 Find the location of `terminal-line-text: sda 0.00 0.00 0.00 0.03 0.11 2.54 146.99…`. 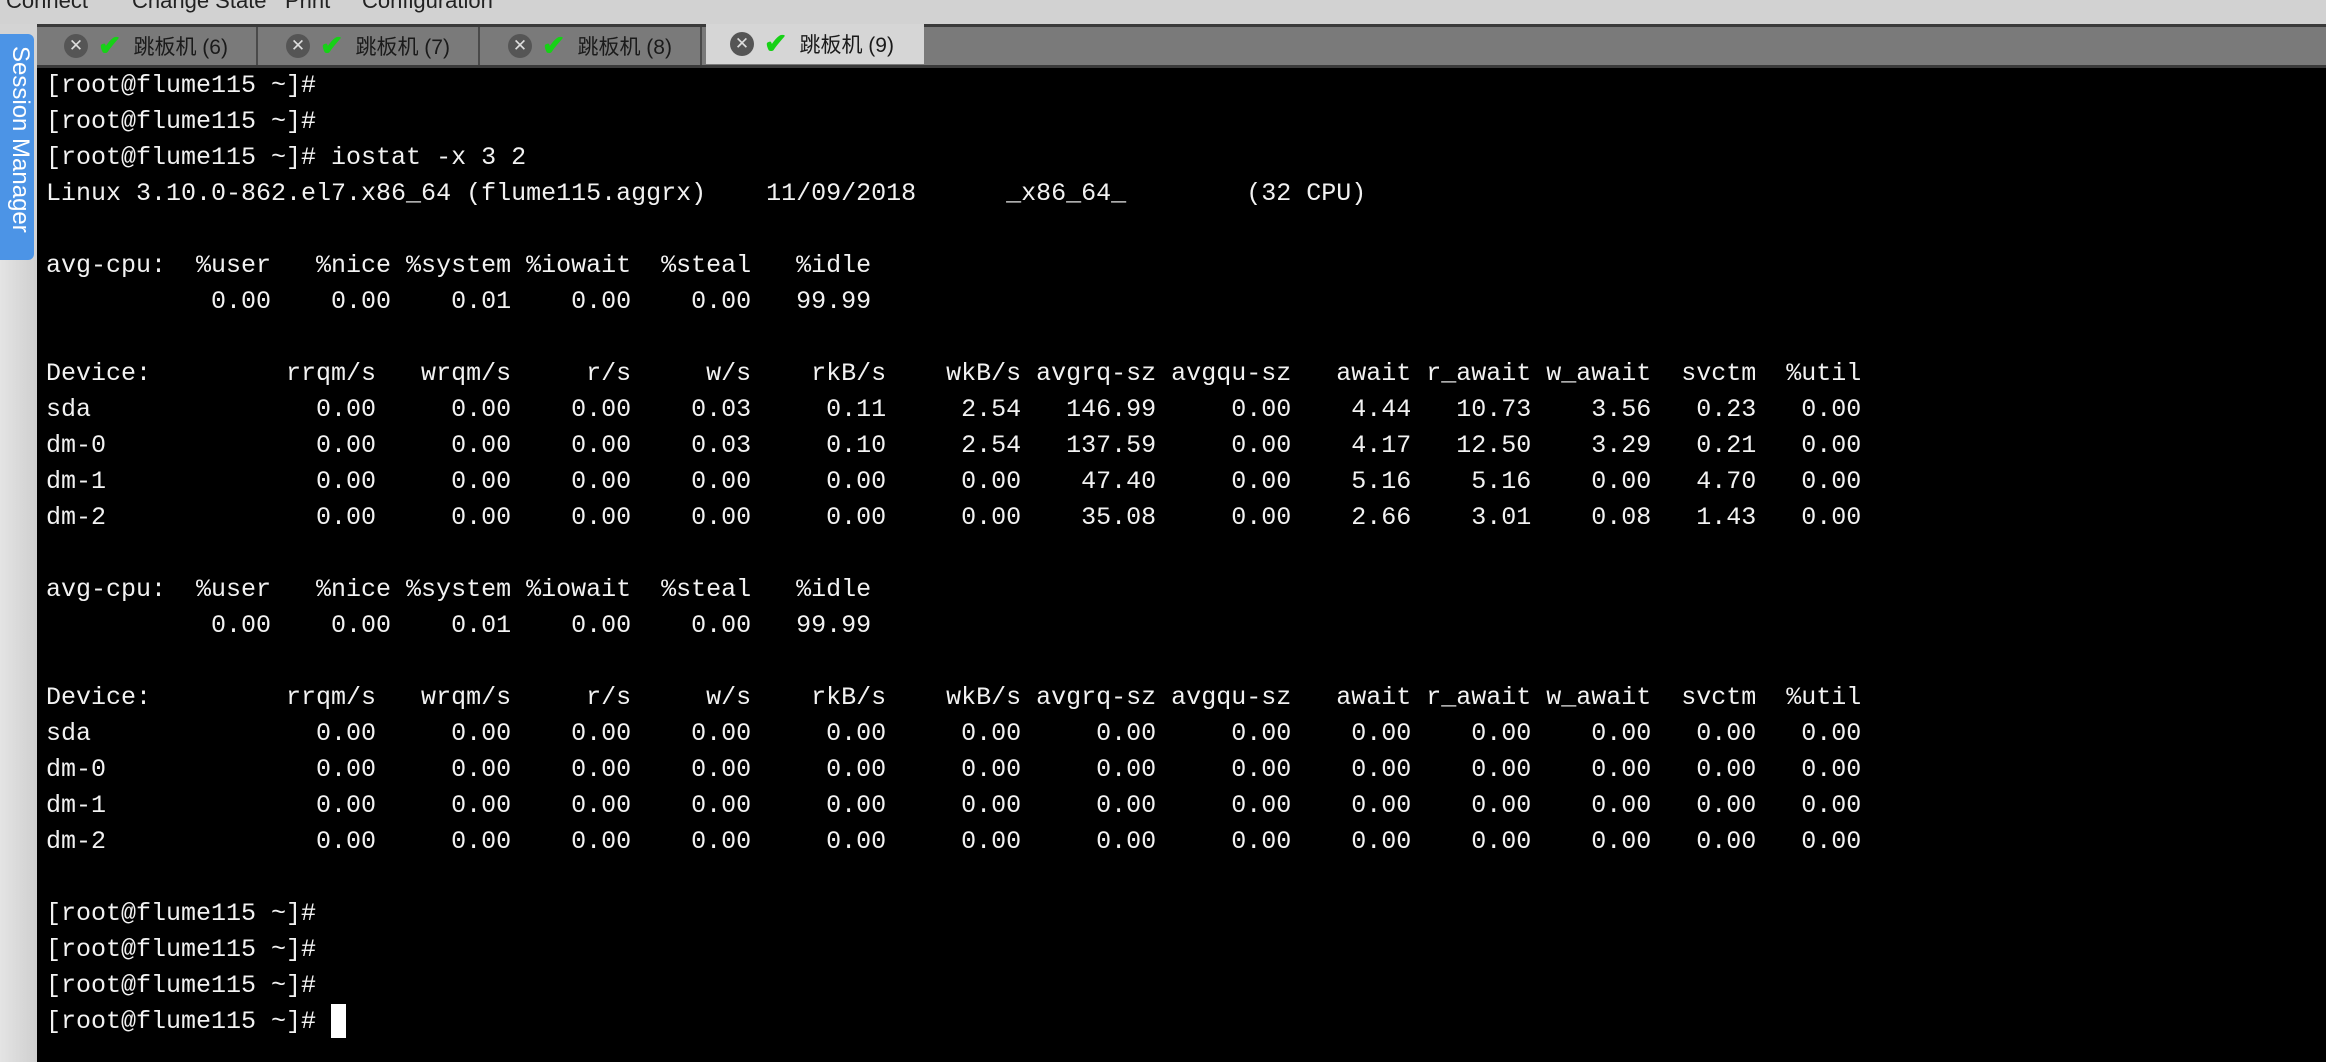

terminal-line-text: sda 0.00 0.00 0.00 0.03 0.11 2.54 146.99… is located at coordinates (954, 409).